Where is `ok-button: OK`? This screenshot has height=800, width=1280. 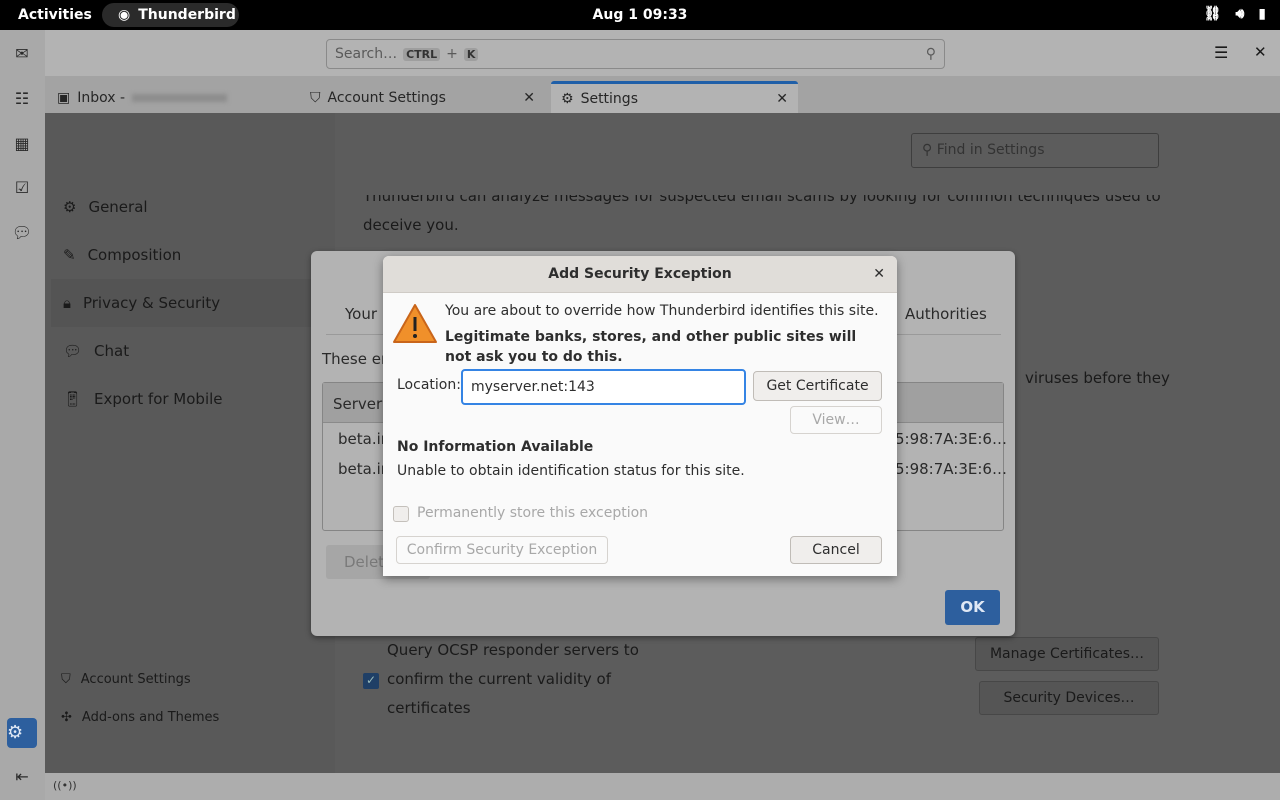
ok-button: OK is located at coordinates (972, 607).